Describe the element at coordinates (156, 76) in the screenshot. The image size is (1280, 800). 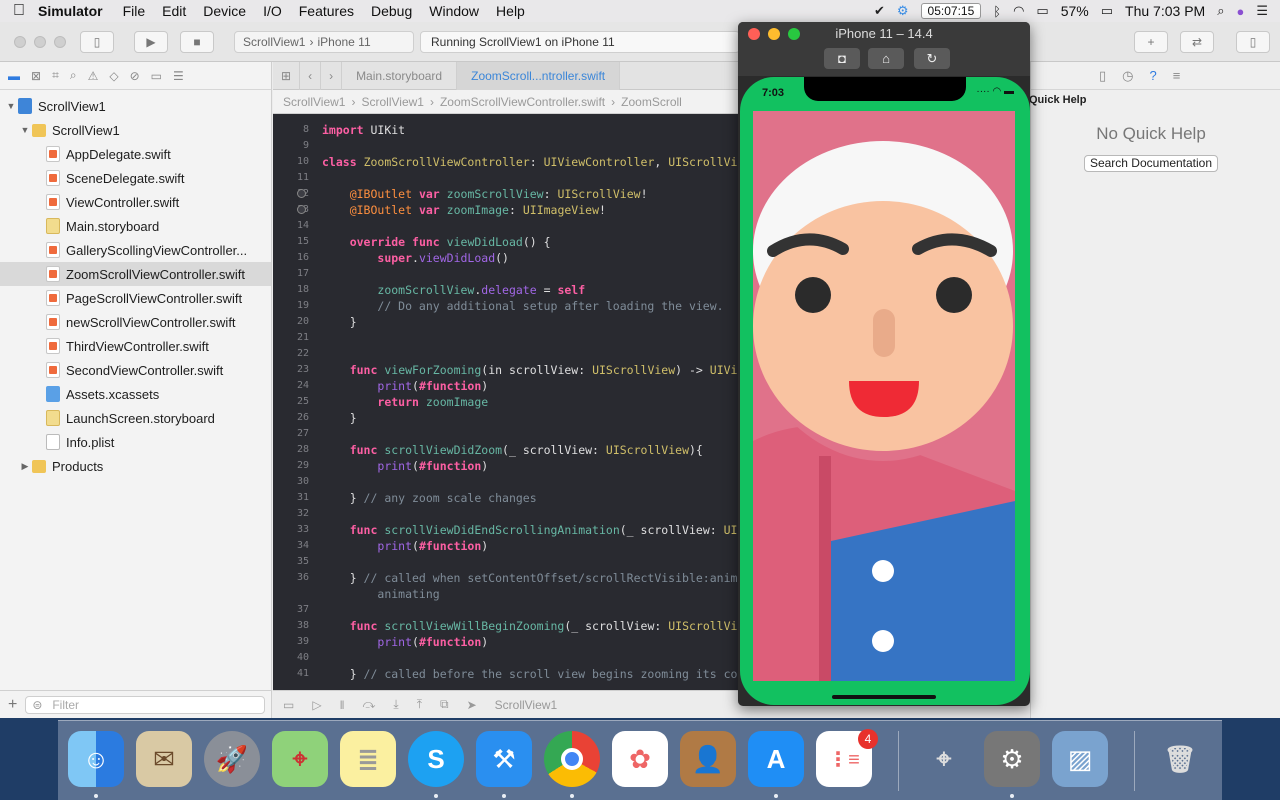
I see `breakpoint-icon: ▭` at that location.